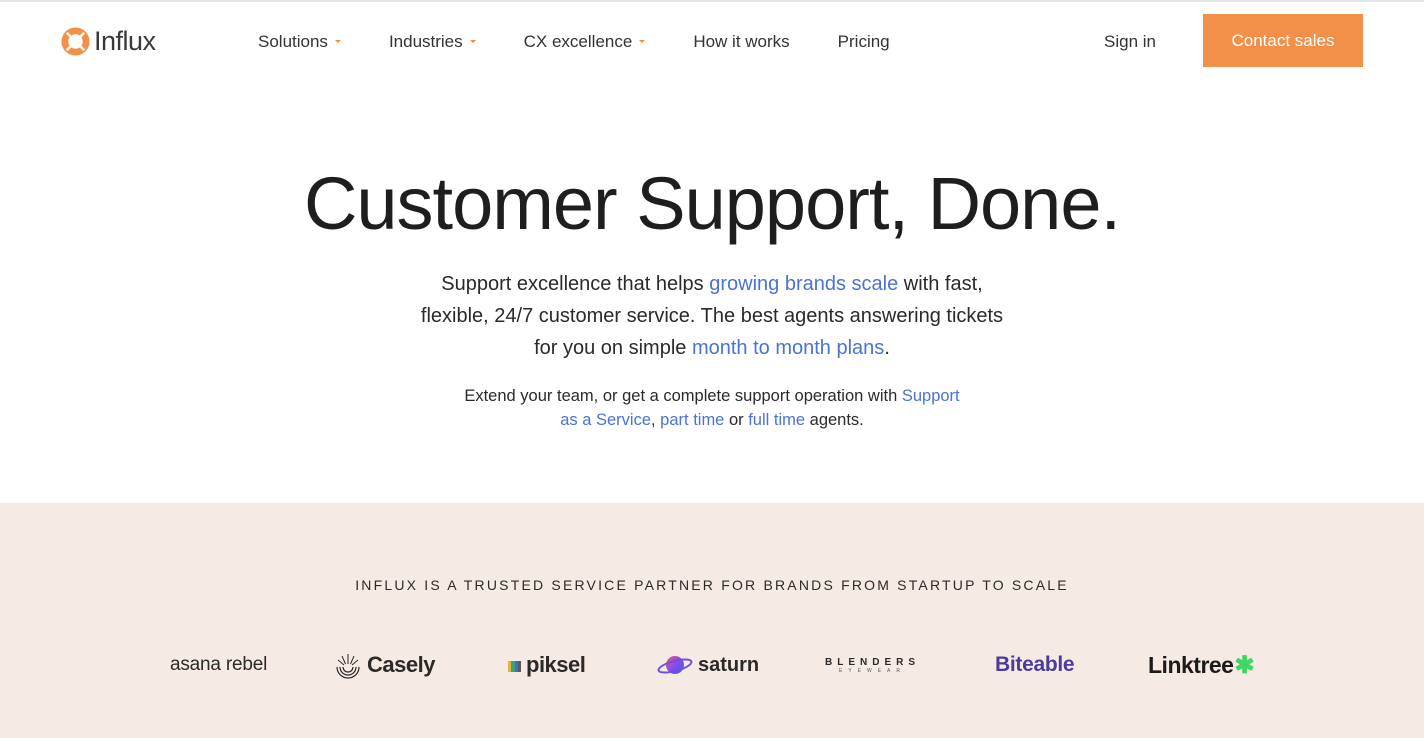  Describe the element at coordinates (736, 420) in the screenshot. I see `hero-sub2-text-3: or` at that location.